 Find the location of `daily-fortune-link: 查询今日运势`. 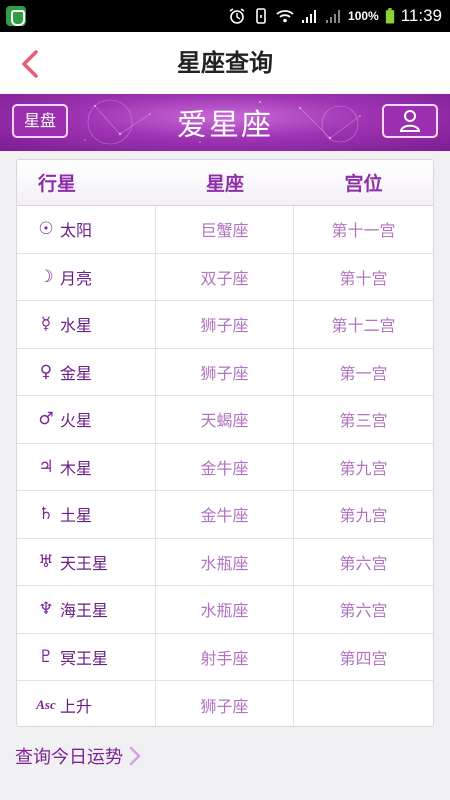

daily-fortune-link: 查询今日运势 is located at coordinates (78, 756).